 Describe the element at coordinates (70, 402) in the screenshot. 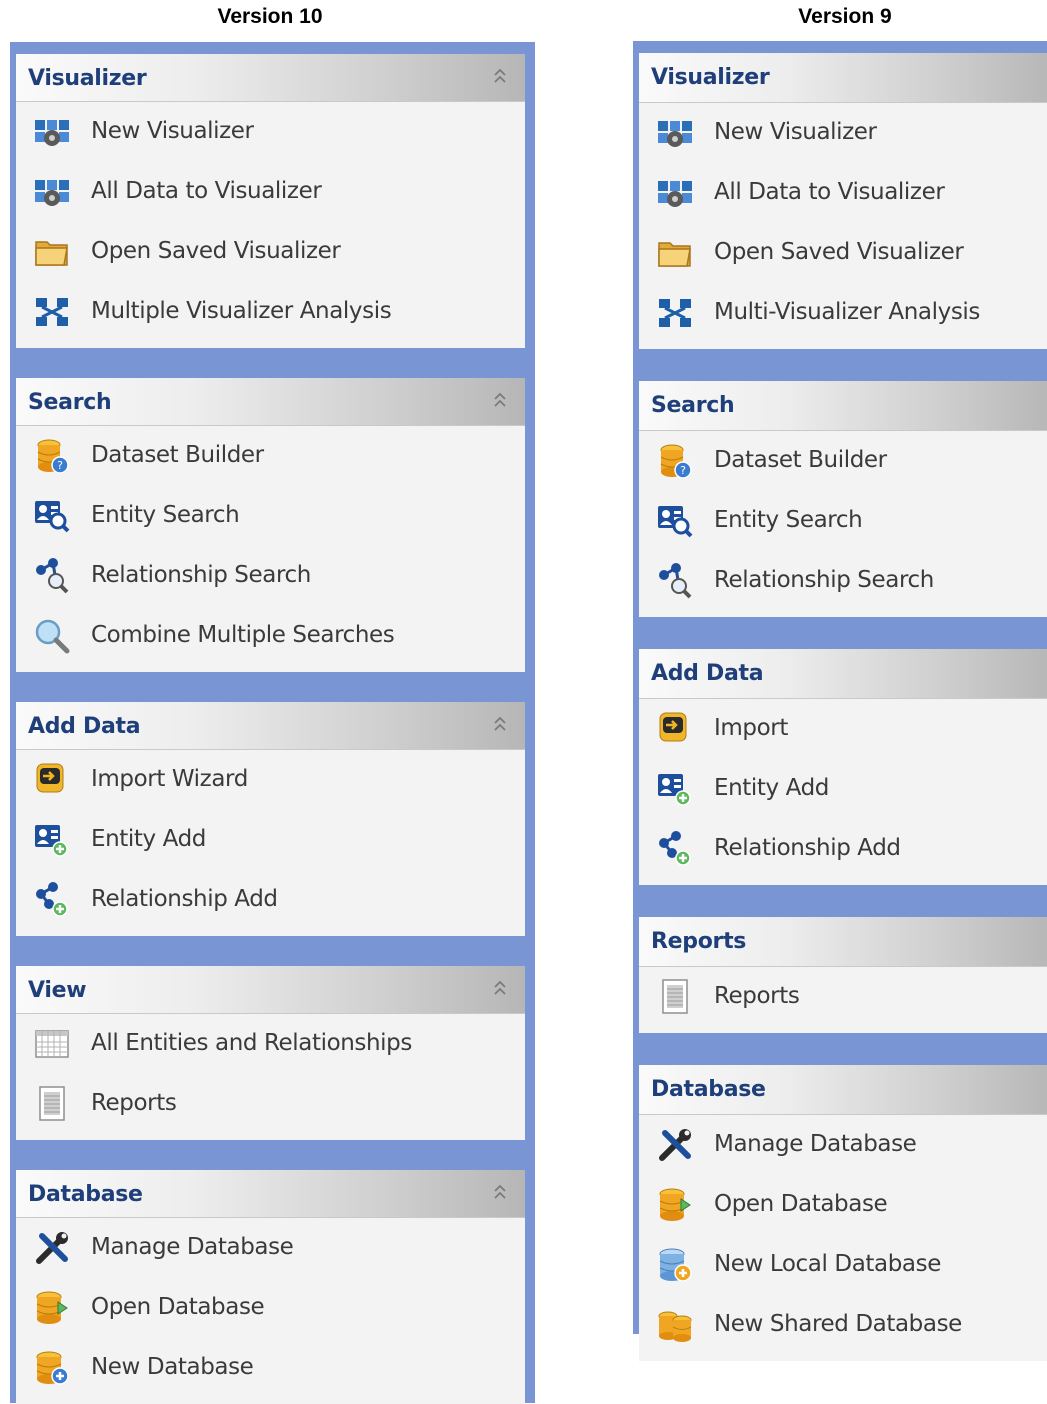

I see `group-title: Search` at that location.